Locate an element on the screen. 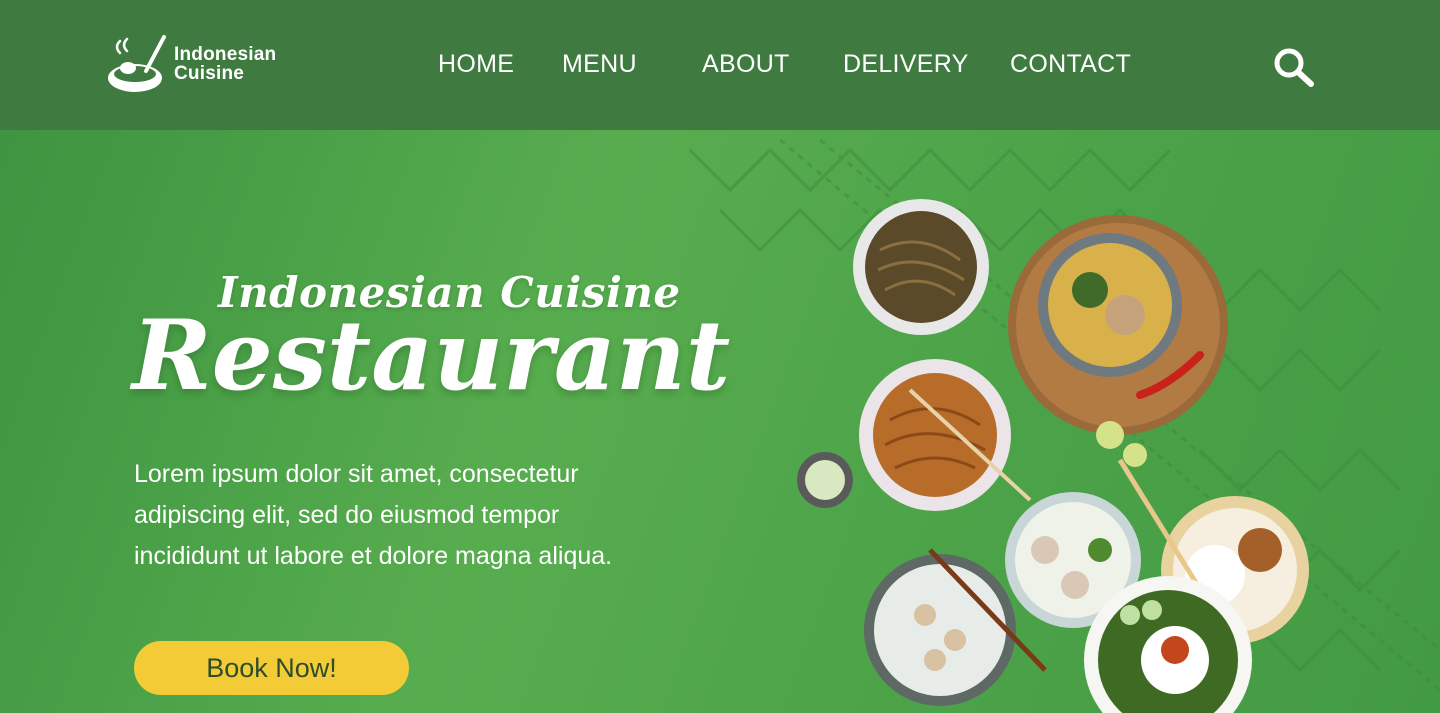 The image size is (1440, 713). soup-board-image is located at coordinates (1118, 341).